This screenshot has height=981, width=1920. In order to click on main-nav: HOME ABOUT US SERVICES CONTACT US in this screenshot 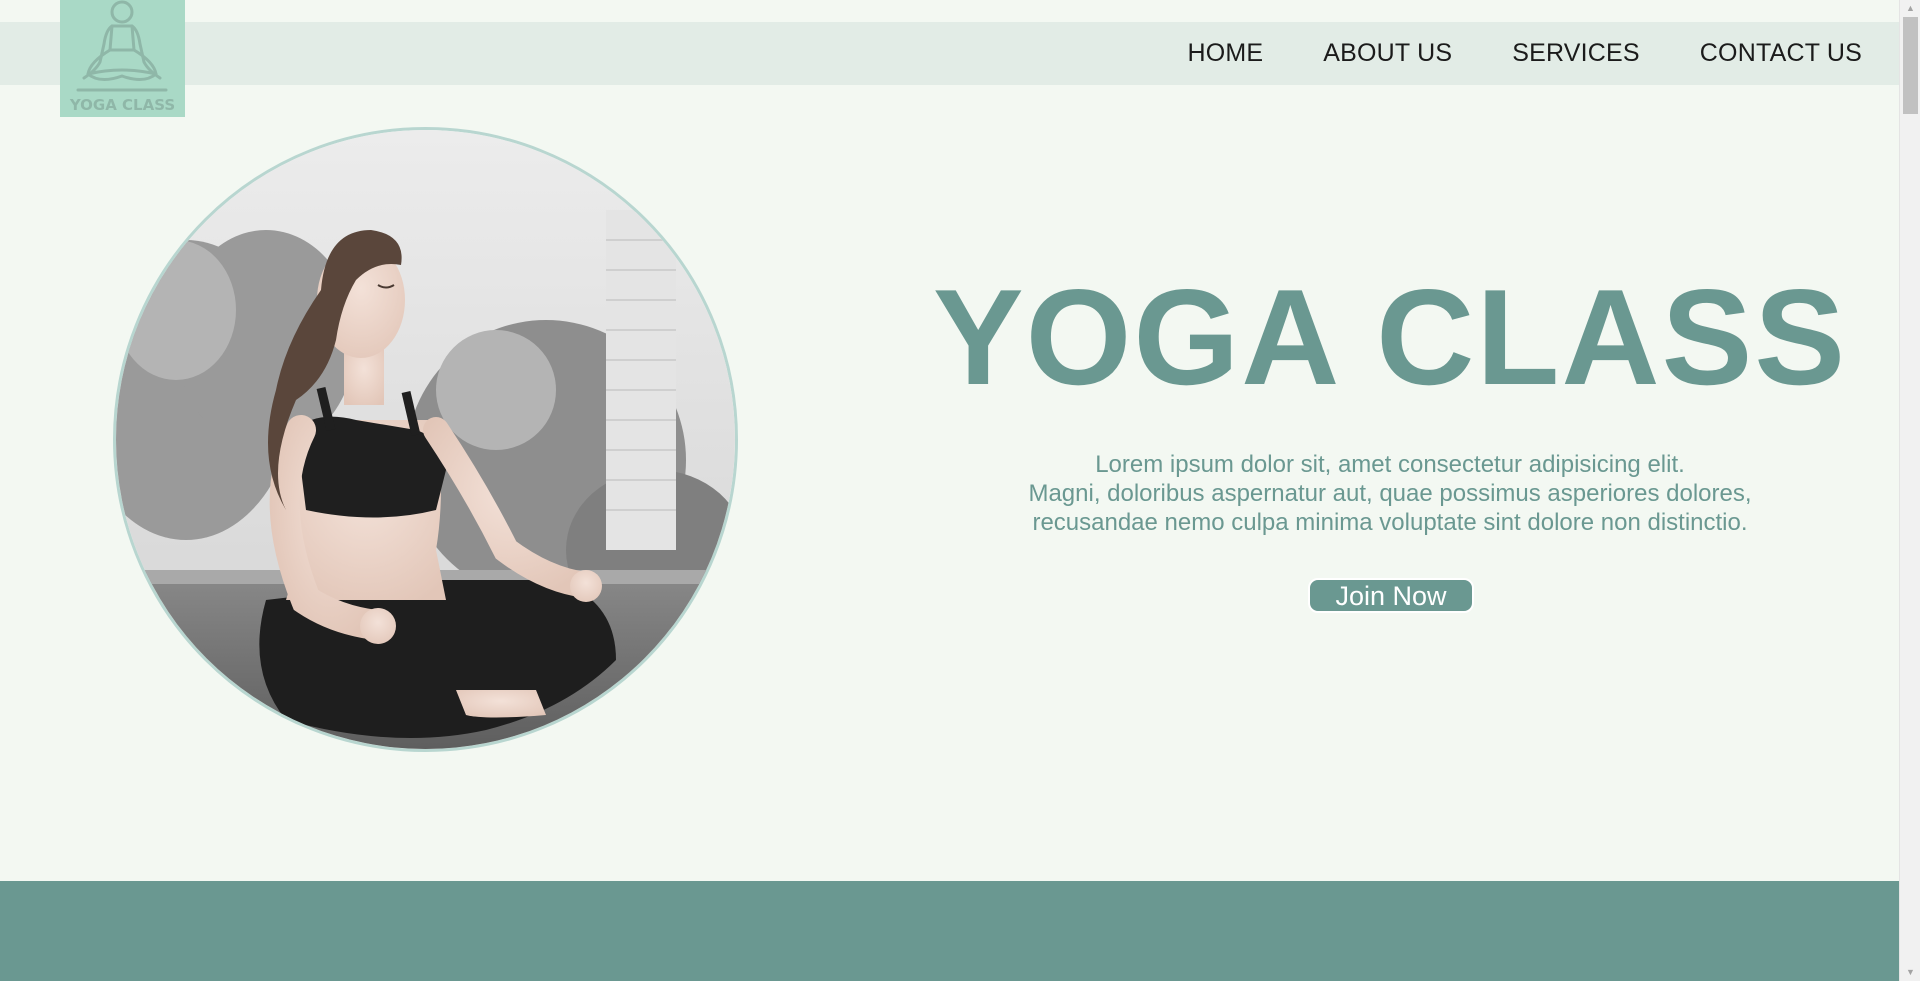, I will do `click(1524, 53)`.